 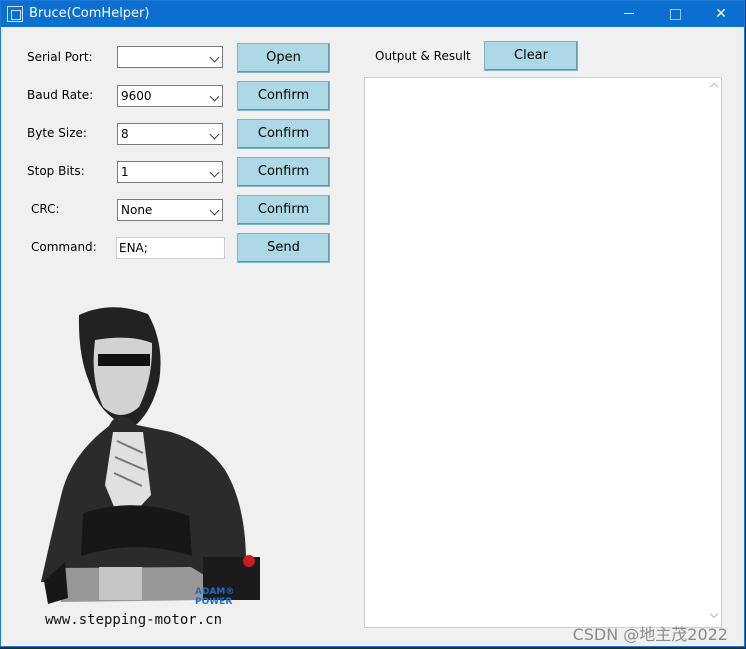 What do you see at coordinates (170, 210) in the screenshot?
I see `crc-select: None` at bounding box center [170, 210].